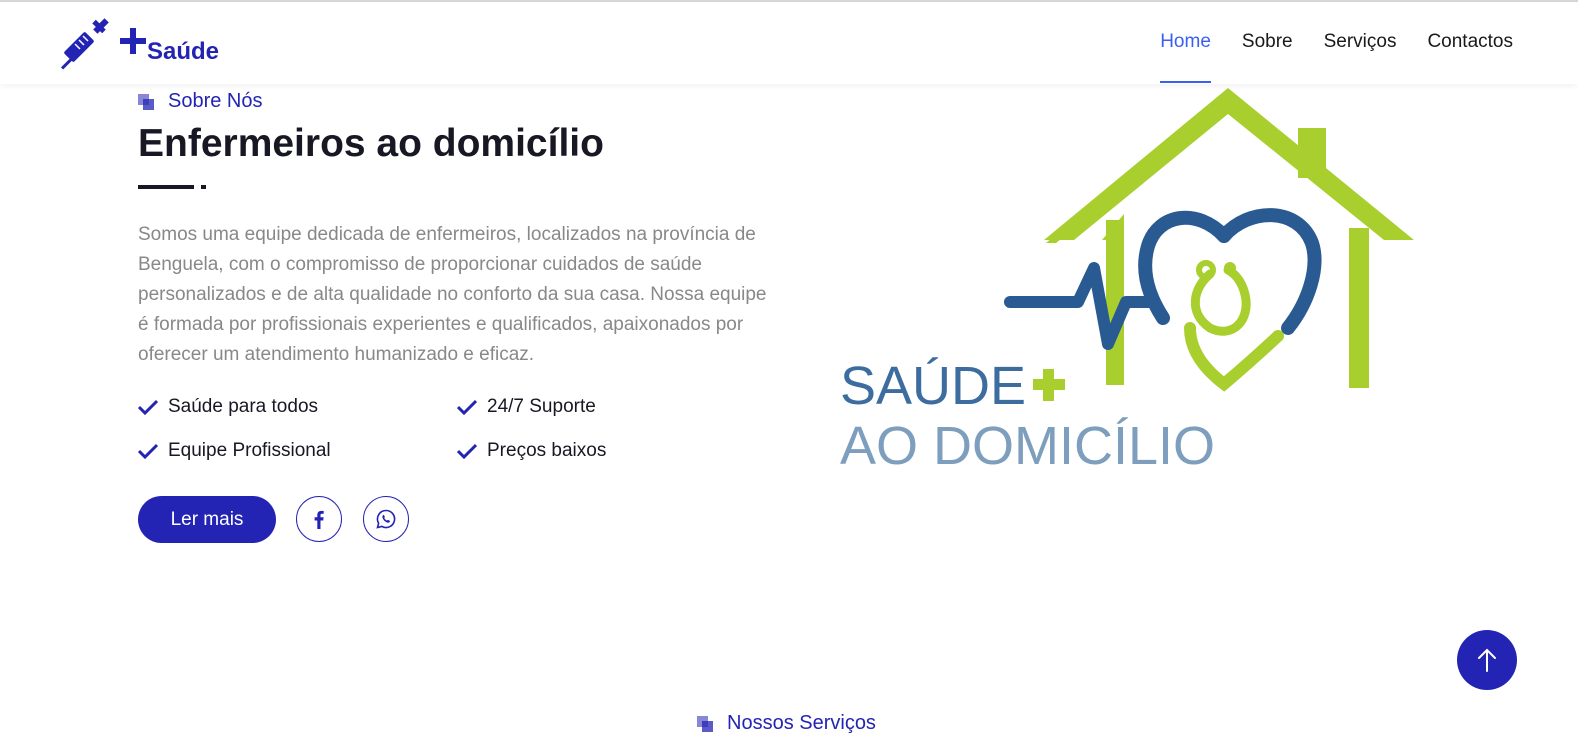  I want to click on logo-text-line1: SAÚDE, so click(933, 386).